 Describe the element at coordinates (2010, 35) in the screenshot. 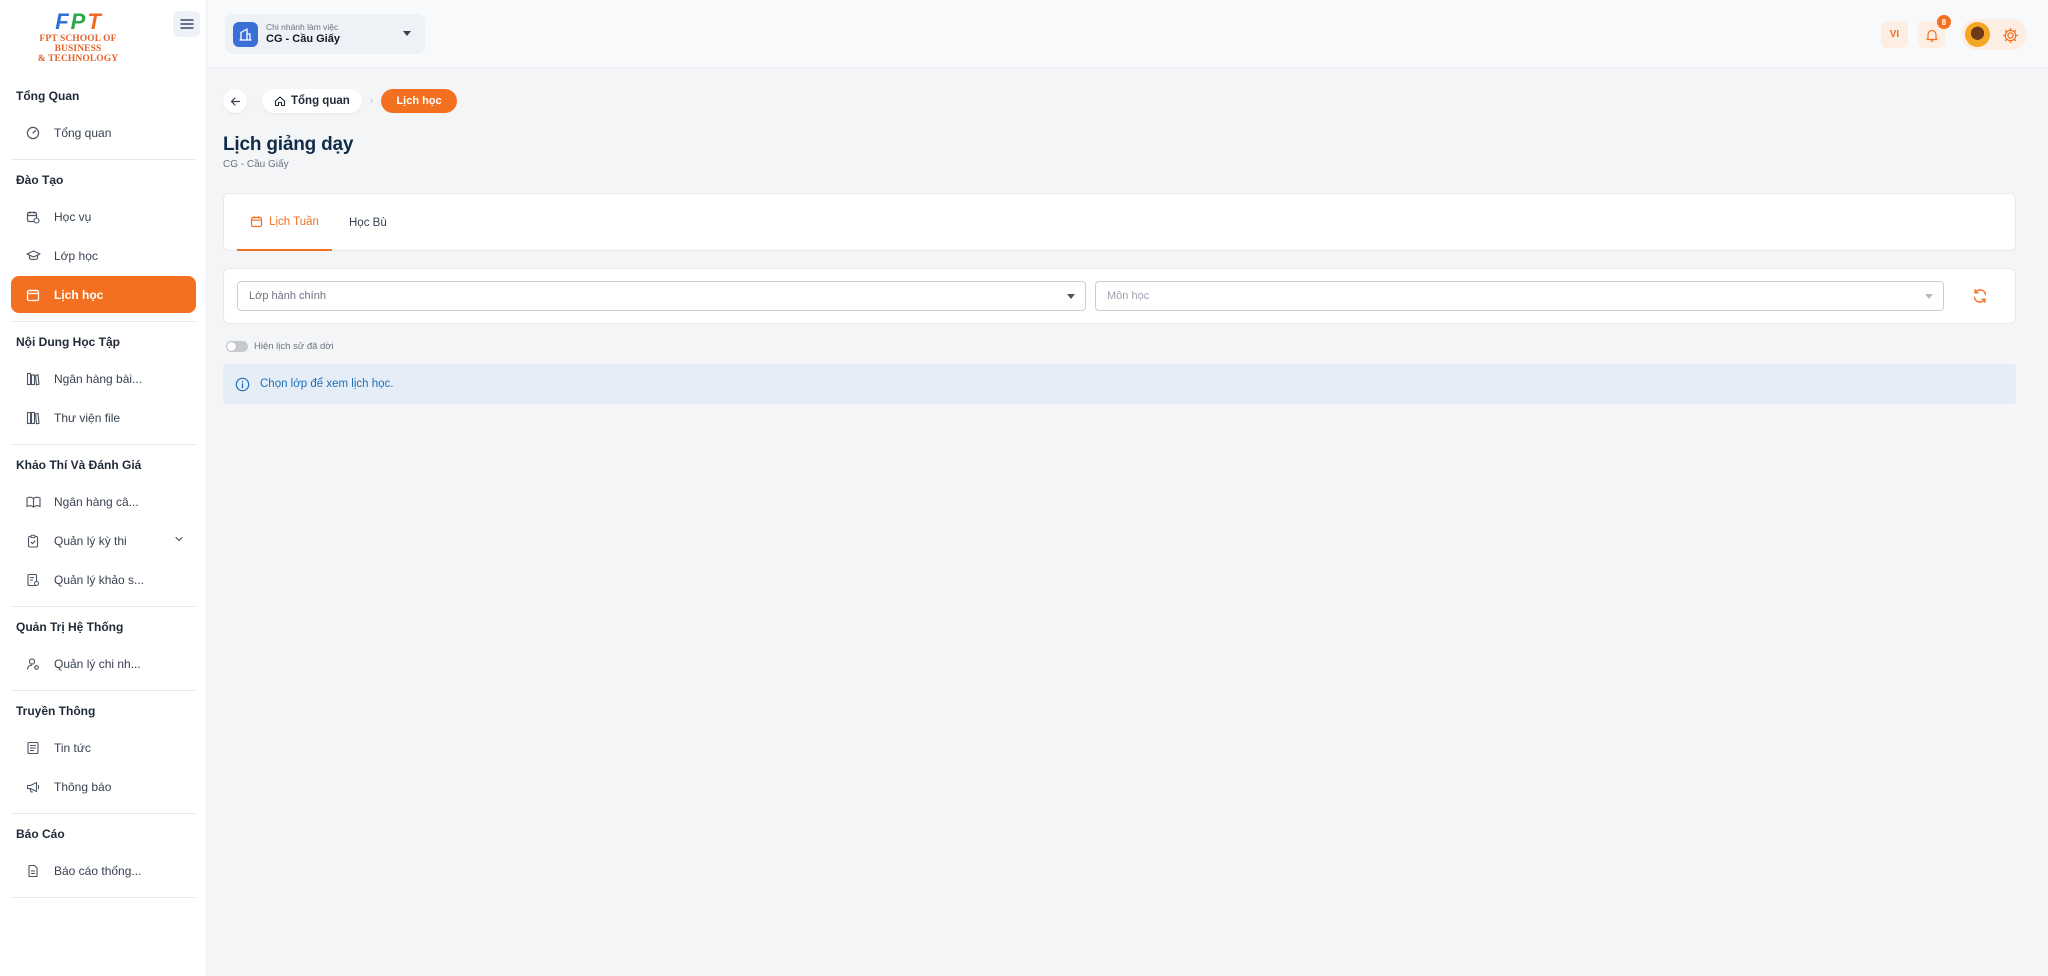

I see `gear-icon` at that location.